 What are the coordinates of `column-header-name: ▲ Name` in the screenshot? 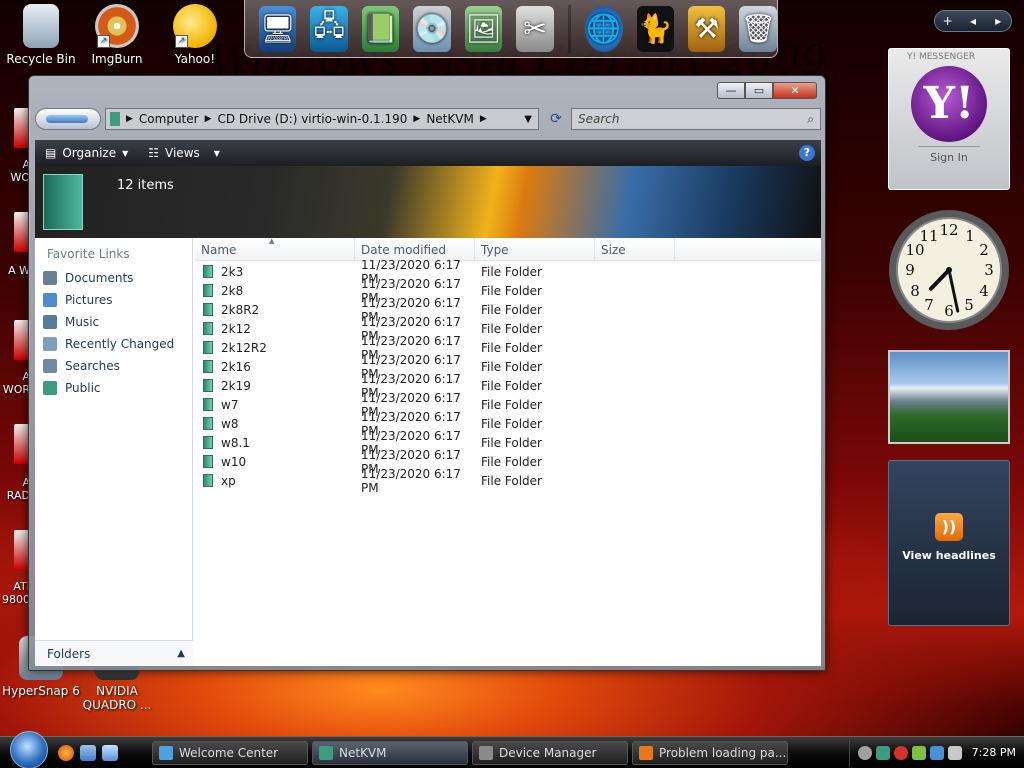 It's located at (275, 248).